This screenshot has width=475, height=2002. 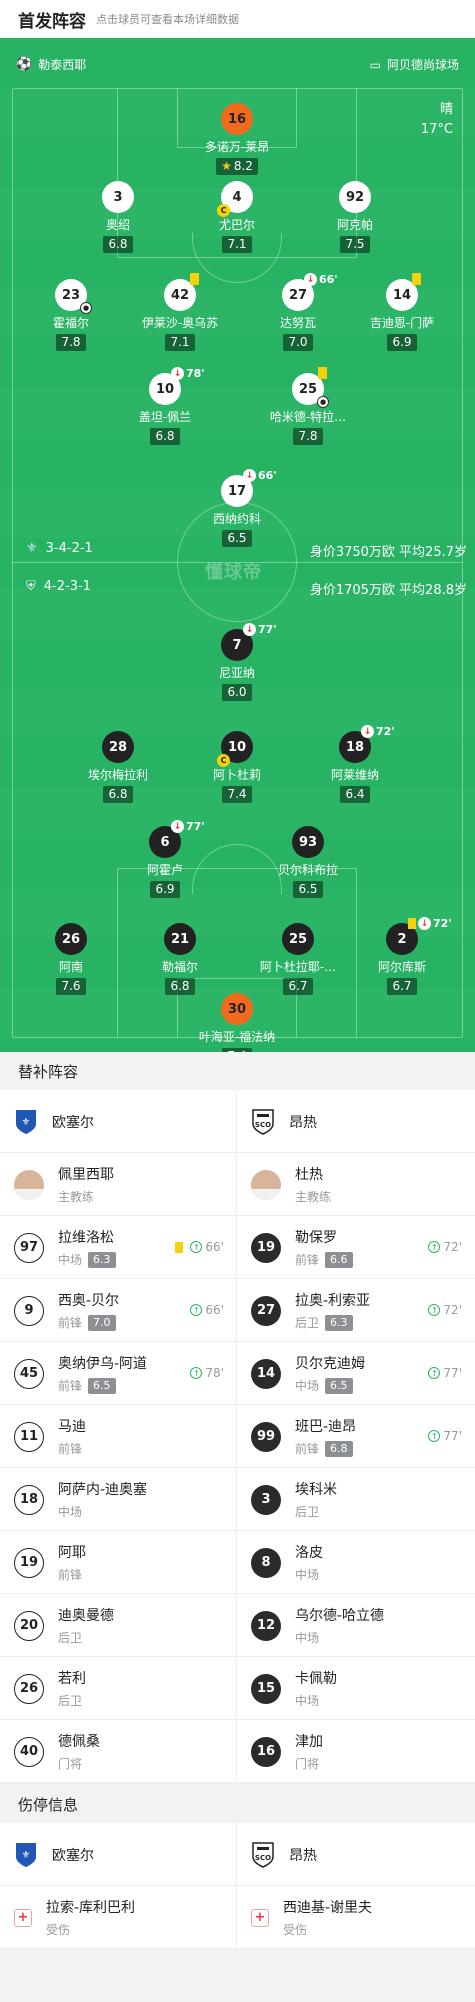 What do you see at coordinates (237, 139) in the screenshot?
I see `home-player-0: 16 多诺万-莱昂 8.2` at bounding box center [237, 139].